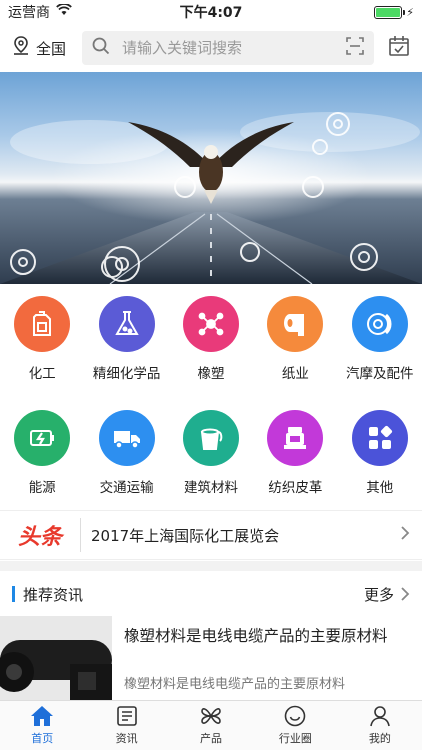  What do you see at coordinates (378, 594) in the screenshot?
I see `more-label: 更多` at bounding box center [378, 594].